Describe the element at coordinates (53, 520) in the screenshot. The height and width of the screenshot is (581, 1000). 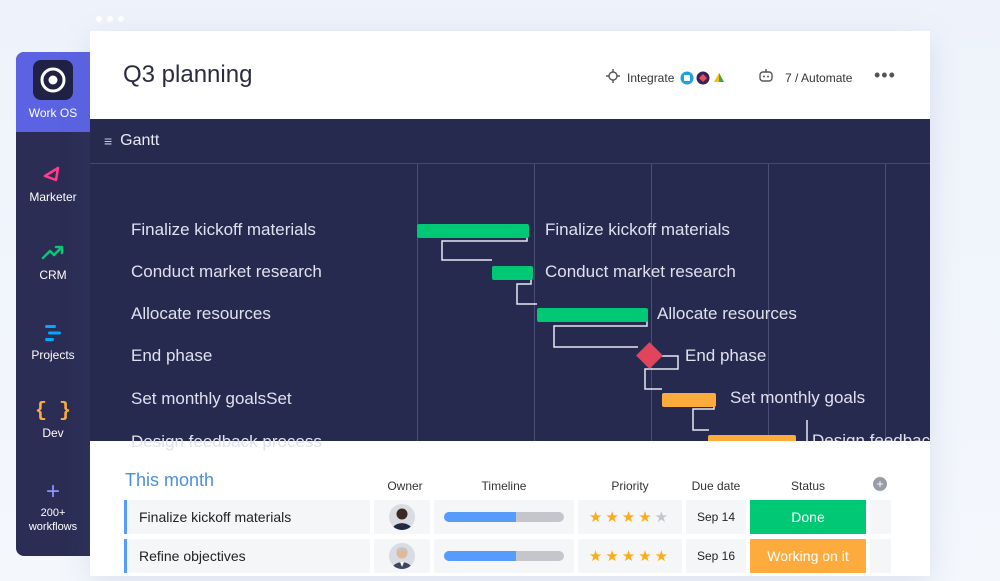
I see `sidebar-item-label: 200+ workflows` at that location.